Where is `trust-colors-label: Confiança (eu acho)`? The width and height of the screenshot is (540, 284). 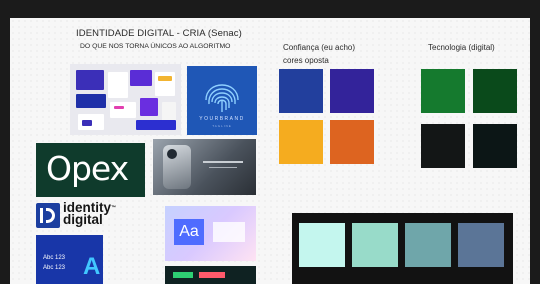
trust-colors-label: Confiança (eu acho) is located at coordinates (319, 47).